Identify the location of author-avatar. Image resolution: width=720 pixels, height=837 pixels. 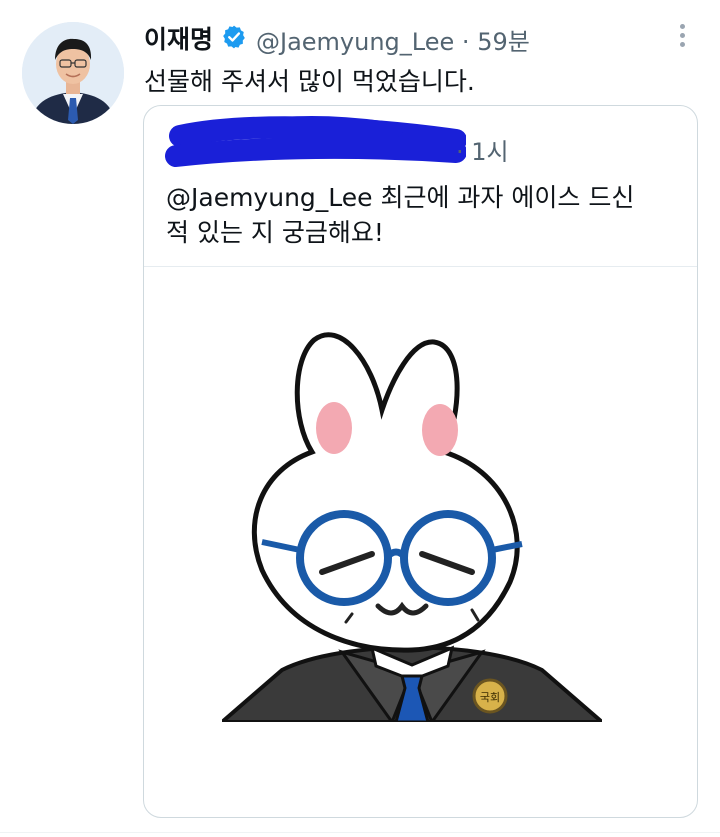
(73, 73).